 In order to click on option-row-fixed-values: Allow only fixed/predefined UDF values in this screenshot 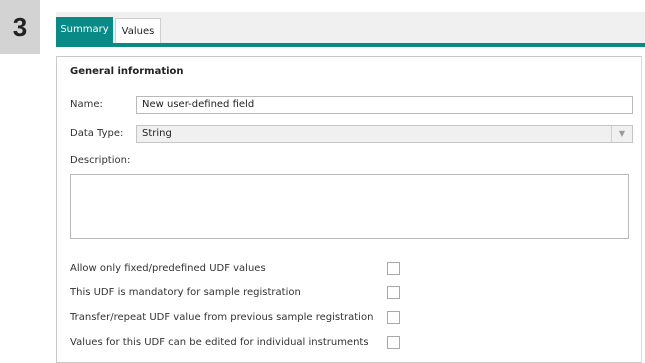, I will do `click(350, 269)`.